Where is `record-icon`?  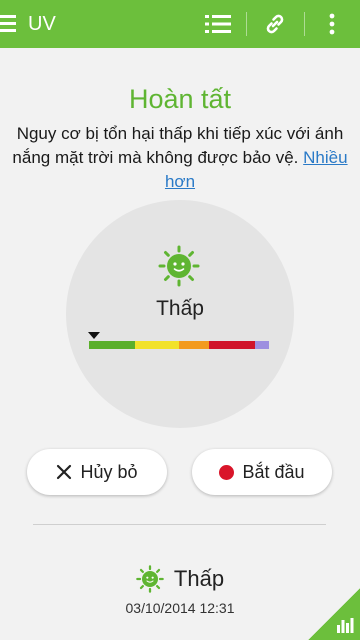
record-icon is located at coordinates (227, 472).